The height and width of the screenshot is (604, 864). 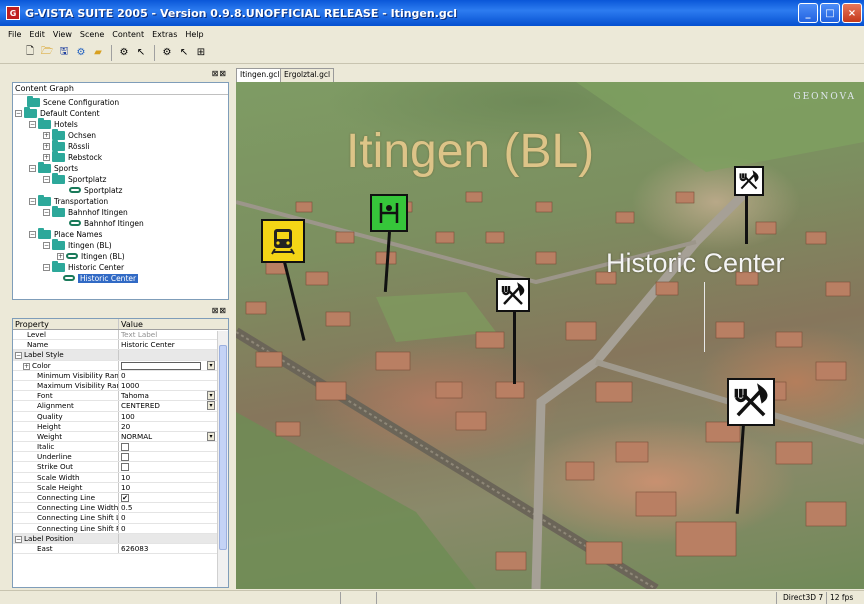 I want to click on property-row-level: Level Text Label, so click(x=120, y=335).